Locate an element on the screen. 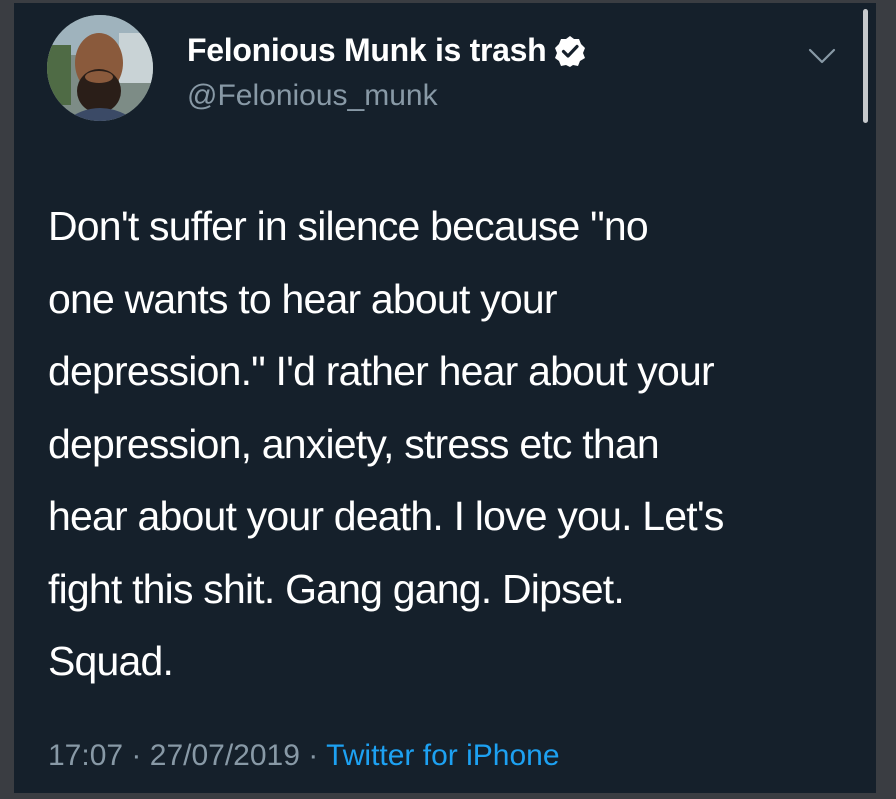  tweet-text-line: Don't suffer in silence because "no is located at coordinates (348, 226).